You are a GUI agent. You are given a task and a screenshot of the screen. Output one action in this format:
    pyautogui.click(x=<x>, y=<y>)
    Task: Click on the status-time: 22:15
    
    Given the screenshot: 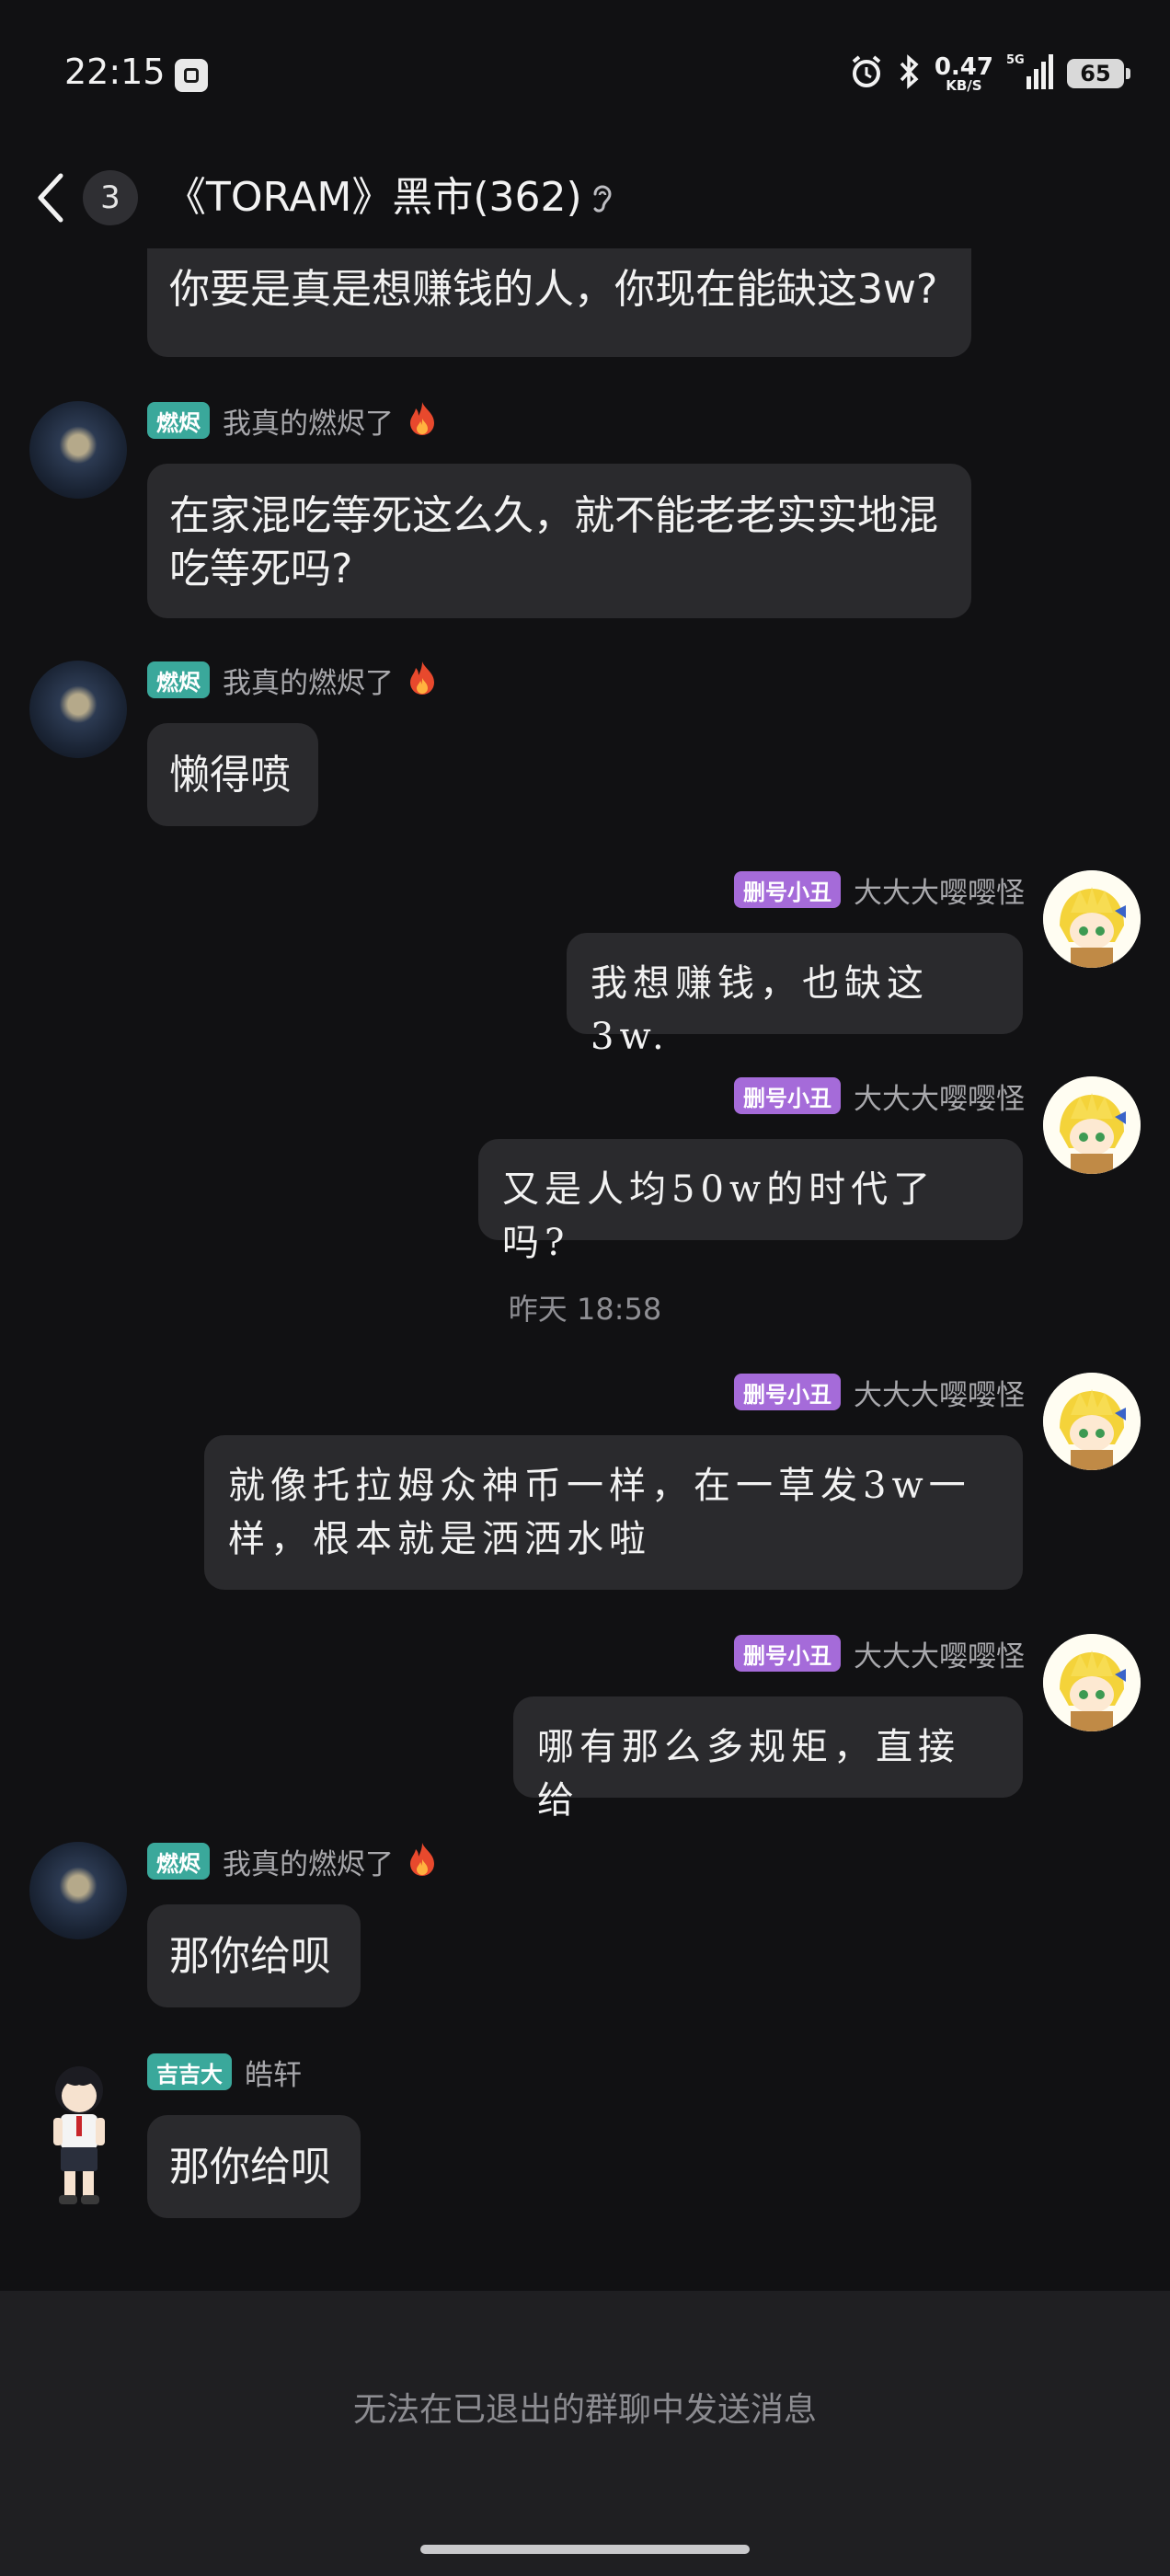 What is the action you would take?
    pyautogui.click(x=115, y=72)
    